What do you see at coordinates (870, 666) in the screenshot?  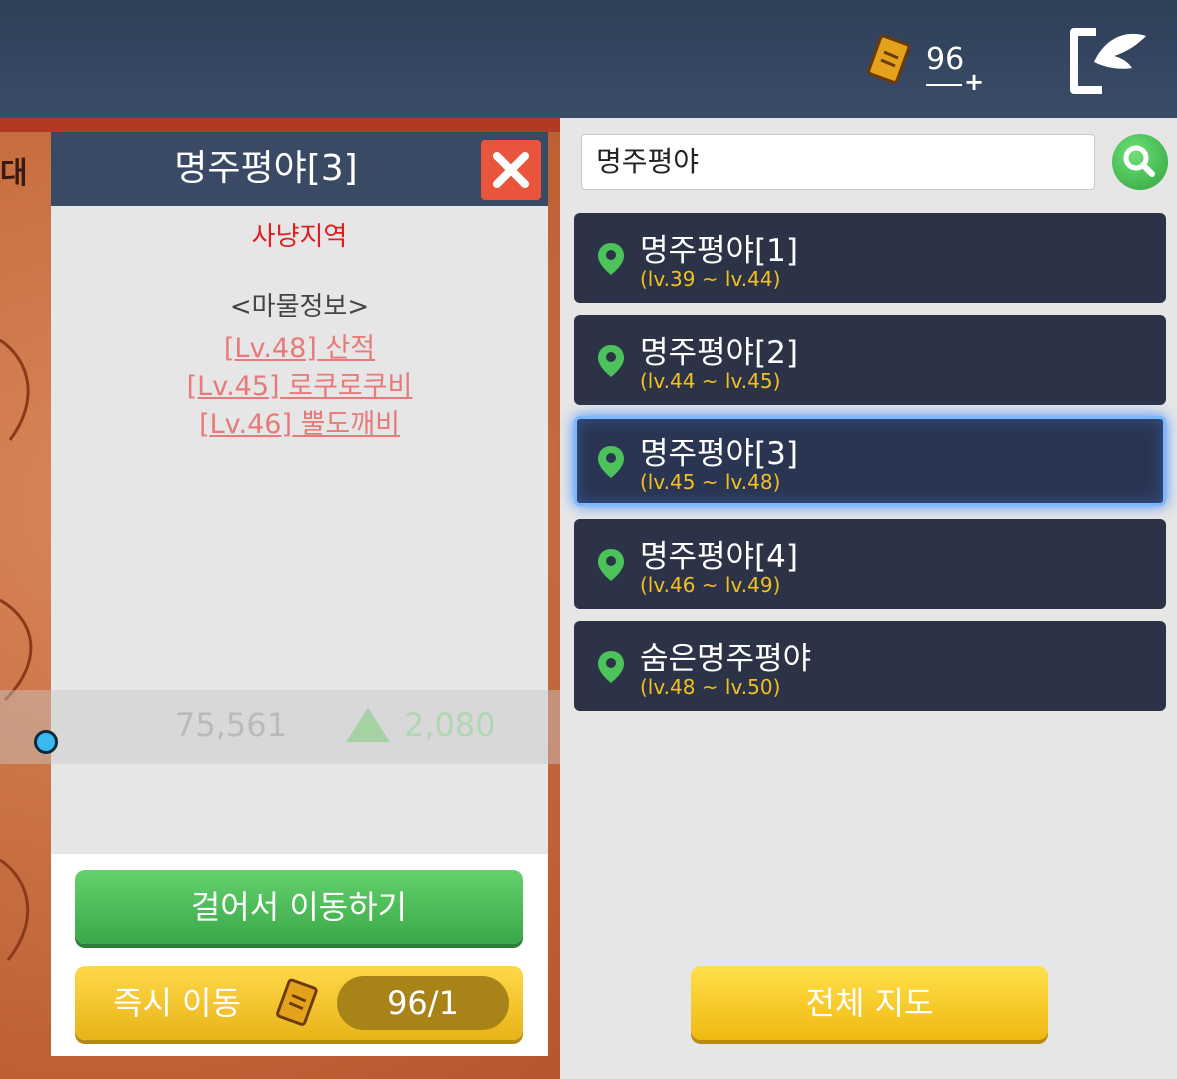 I see `zone-list-item: 숨은명주평야 (lv.48 ~ lv.50)` at bounding box center [870, 666].